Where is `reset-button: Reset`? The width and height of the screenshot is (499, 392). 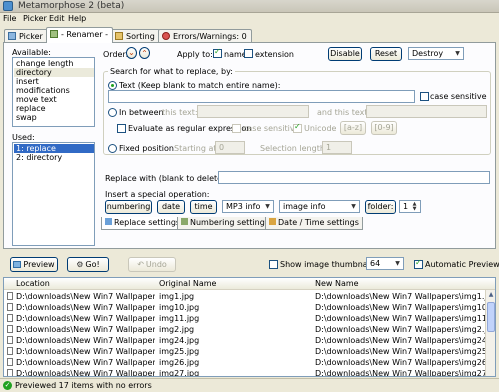
reset-button: Reset is located at coordinates (386, 54).